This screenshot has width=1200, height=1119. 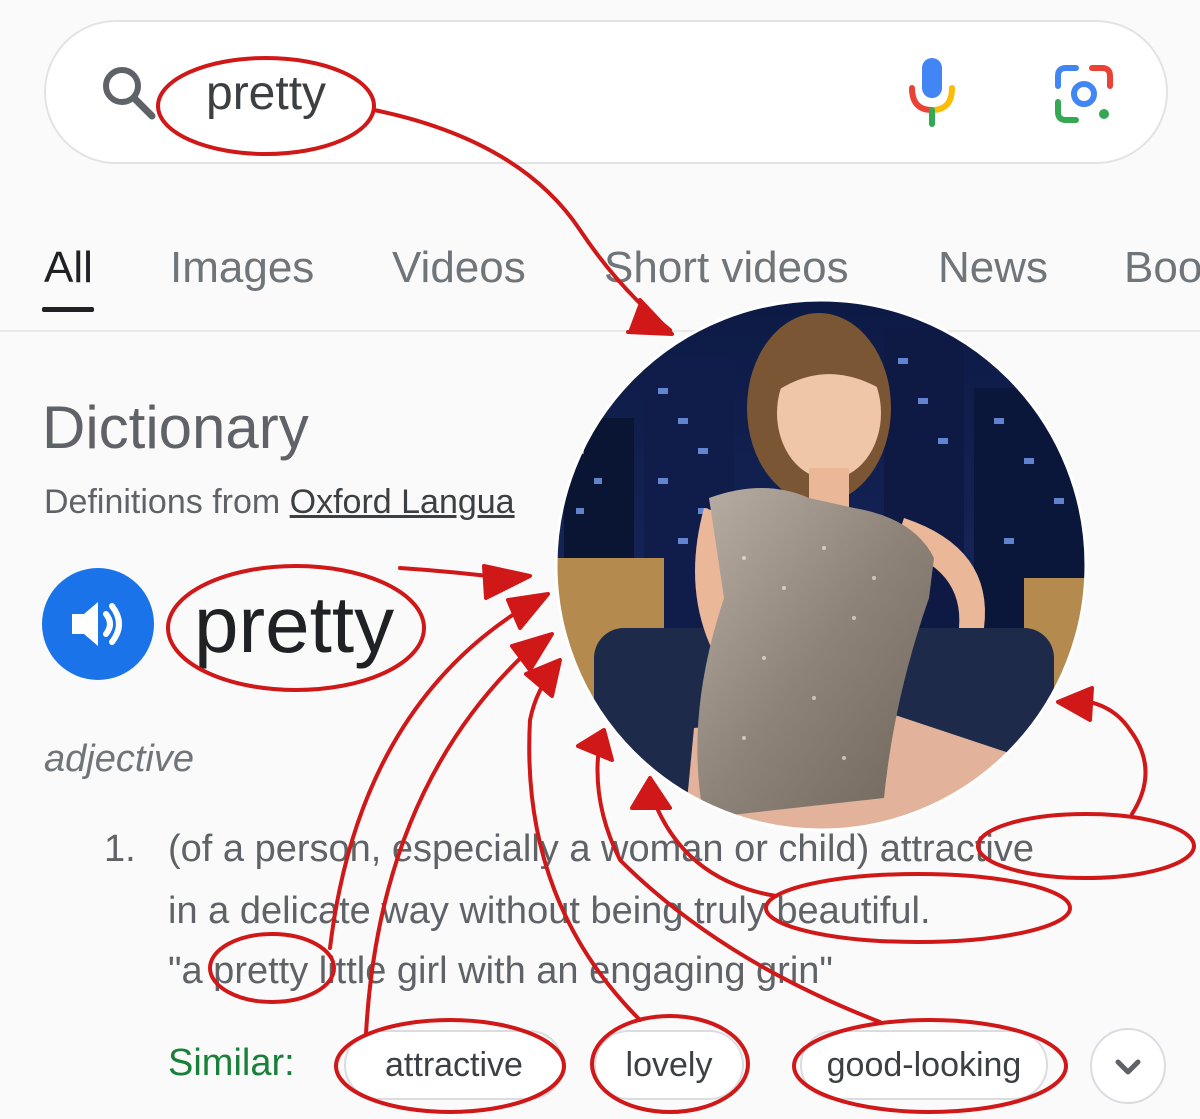 What do you see at coordinates (522, 220) in the screenshot?
I see `annotation-arrow-search` at bounding box center [522, 220].